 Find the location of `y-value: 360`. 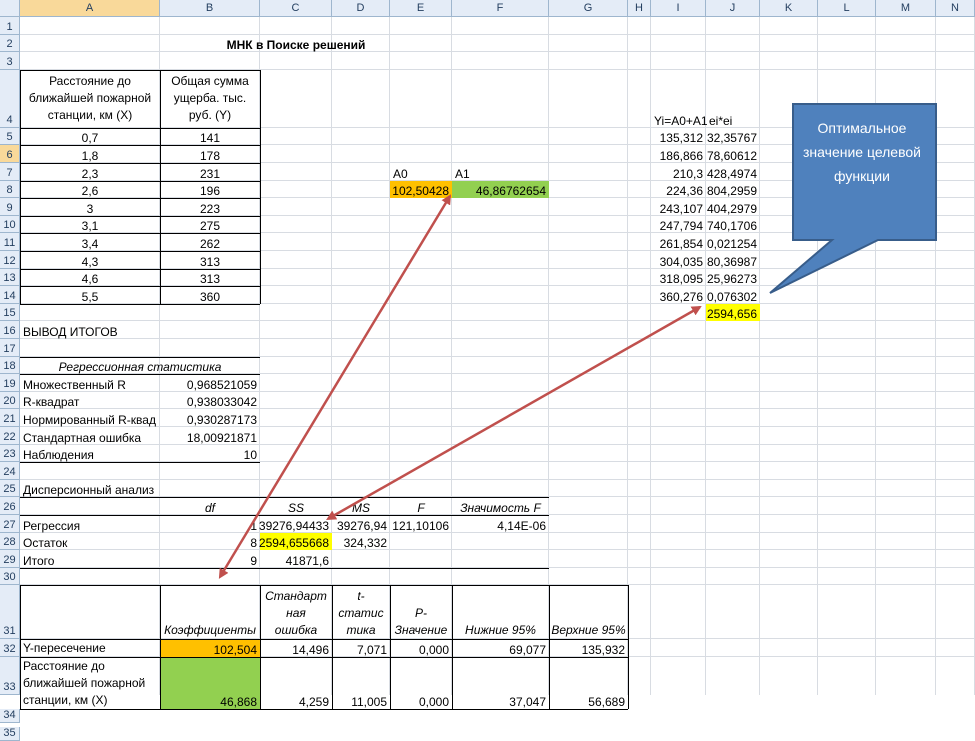

y-value: 360 is located at coordinates (210, 295).